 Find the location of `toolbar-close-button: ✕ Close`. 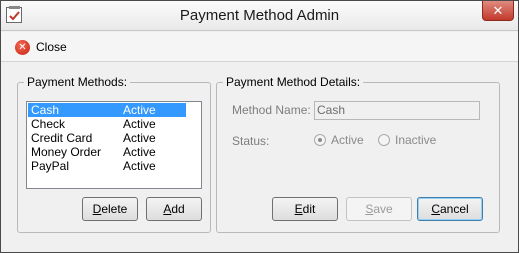

toolbar-close-button: ✕ Close is located at coordinates (41, 47).